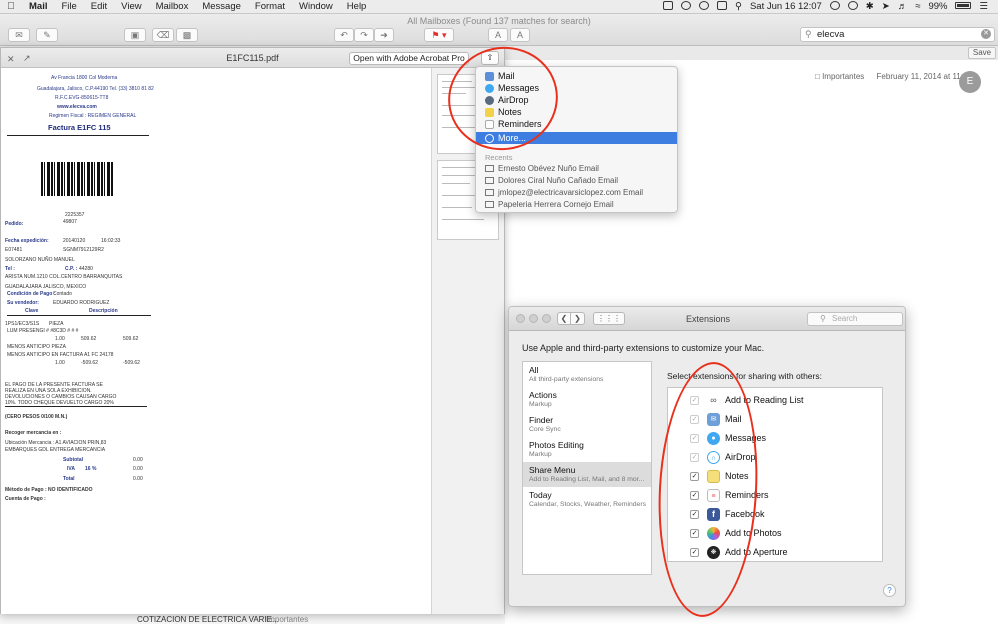 This screenshot has height=624, width=998. What do you see at coordinates (68, 6) in the screenshot?
I see `menu-file: File` at bounding box center [68, 6].